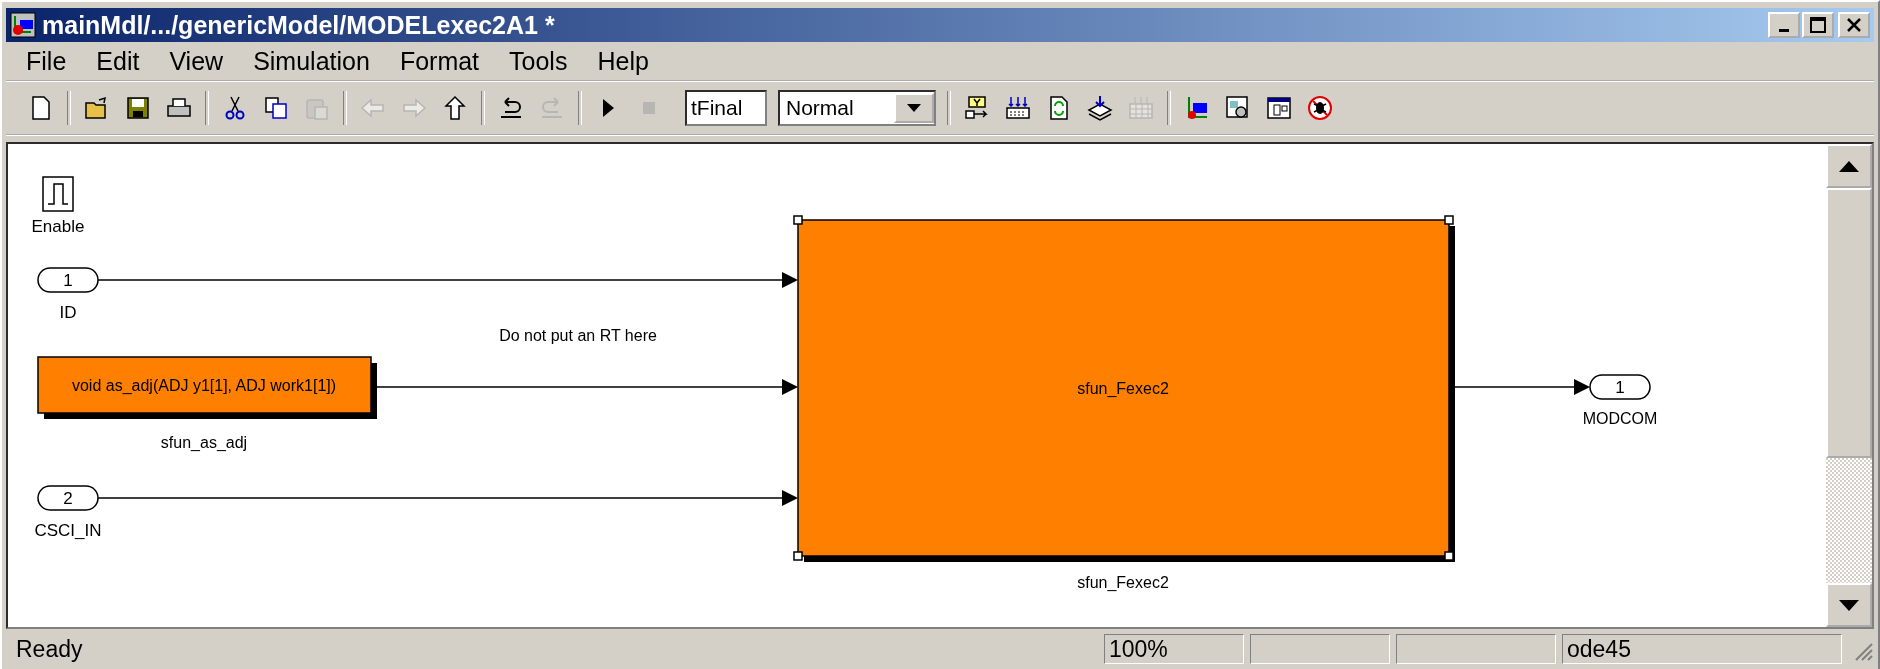 Image resolution: width=1880 pixels, height=669 pixels. Describe the element at coordinates (58, 194) in the screenshot. I see `pulse-icon` at that location.